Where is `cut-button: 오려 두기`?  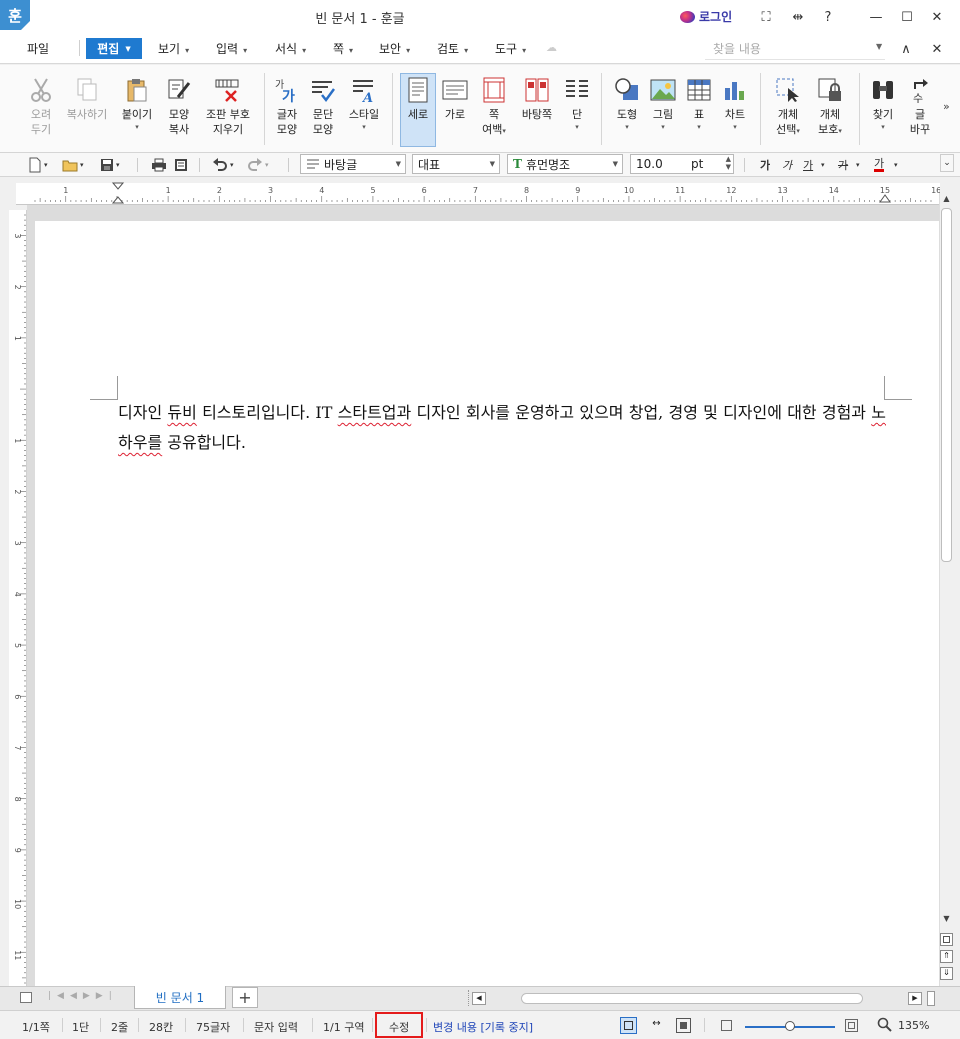 cut-button: 오려 두기 is located at coordinates (41, 106).